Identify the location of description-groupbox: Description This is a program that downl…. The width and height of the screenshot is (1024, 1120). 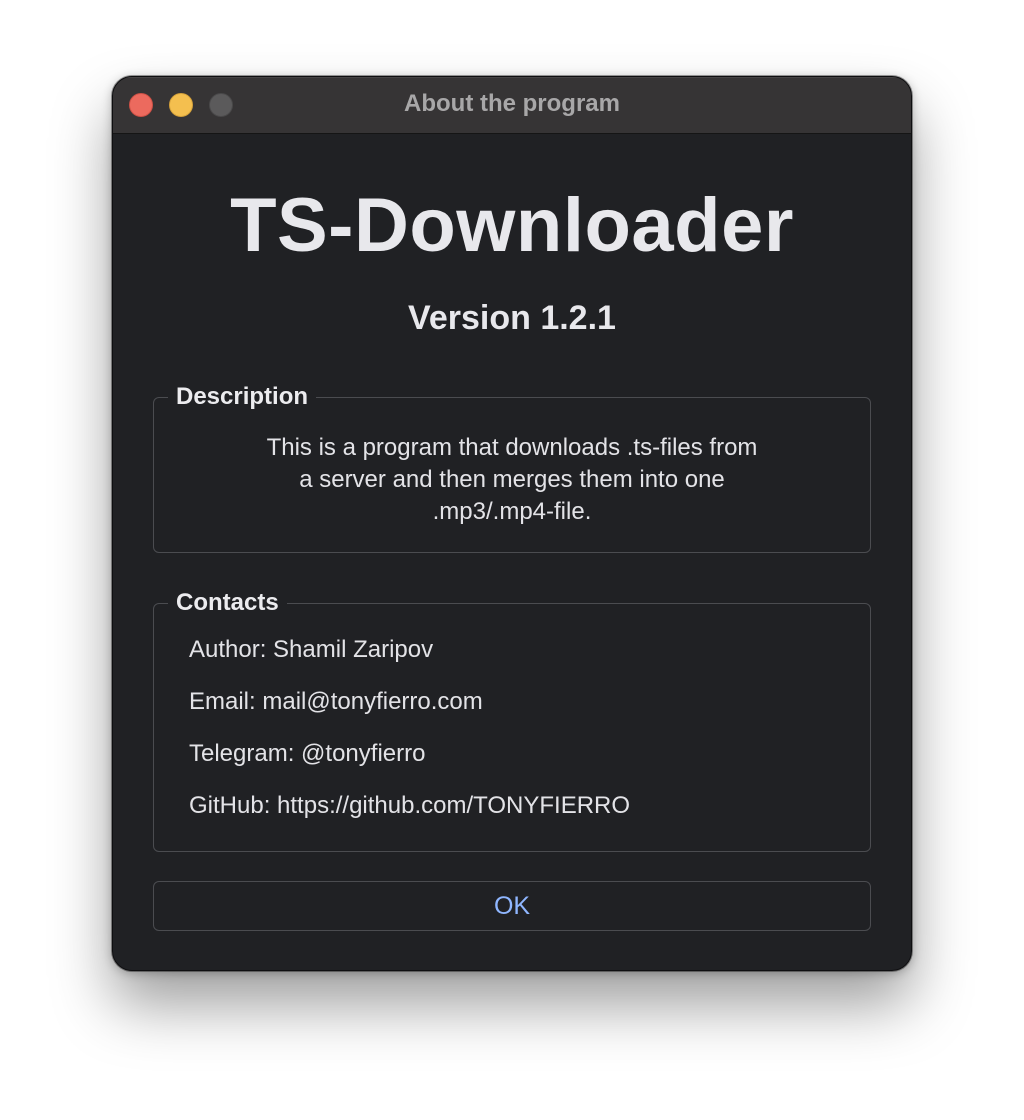
(512, 467).